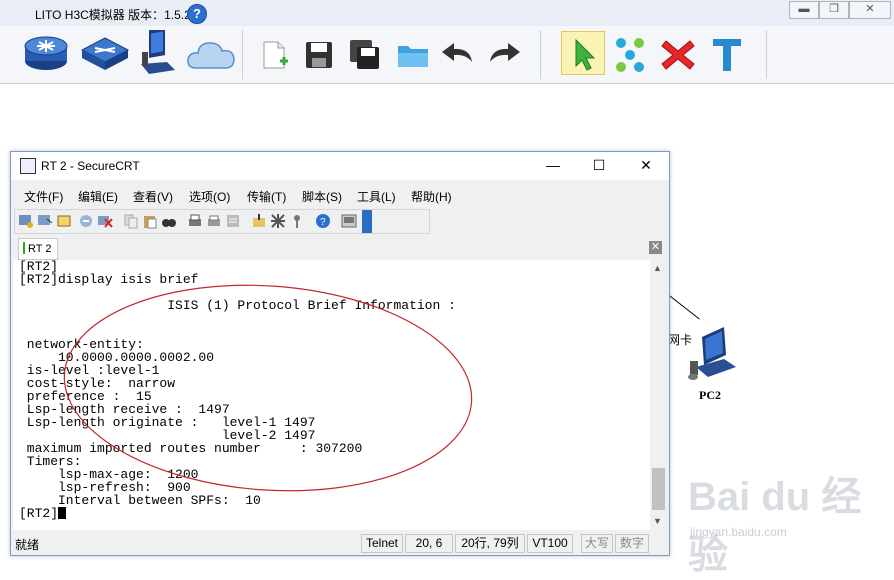 This screenshot has width=894, height=580. Describe the element at coordinates (597, 543) in the screenshot. I see `status-caps: 大写` at that location.